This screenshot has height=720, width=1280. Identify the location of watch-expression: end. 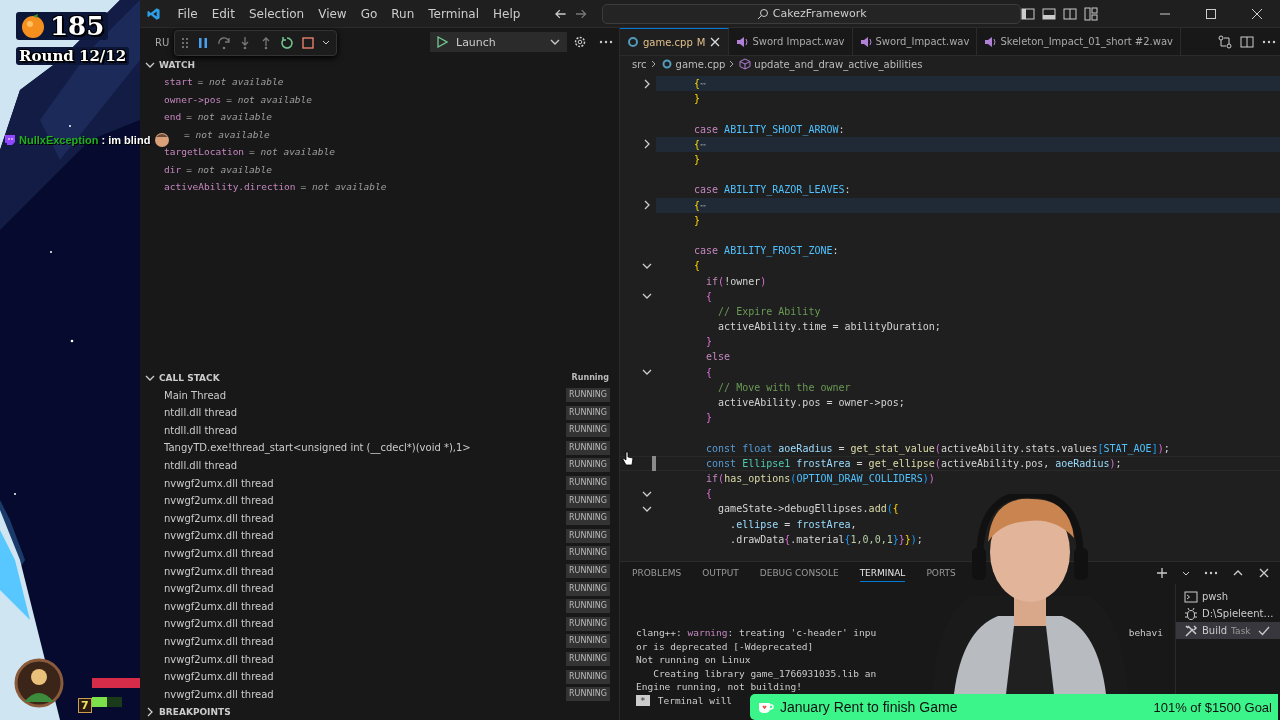
(173, 117).